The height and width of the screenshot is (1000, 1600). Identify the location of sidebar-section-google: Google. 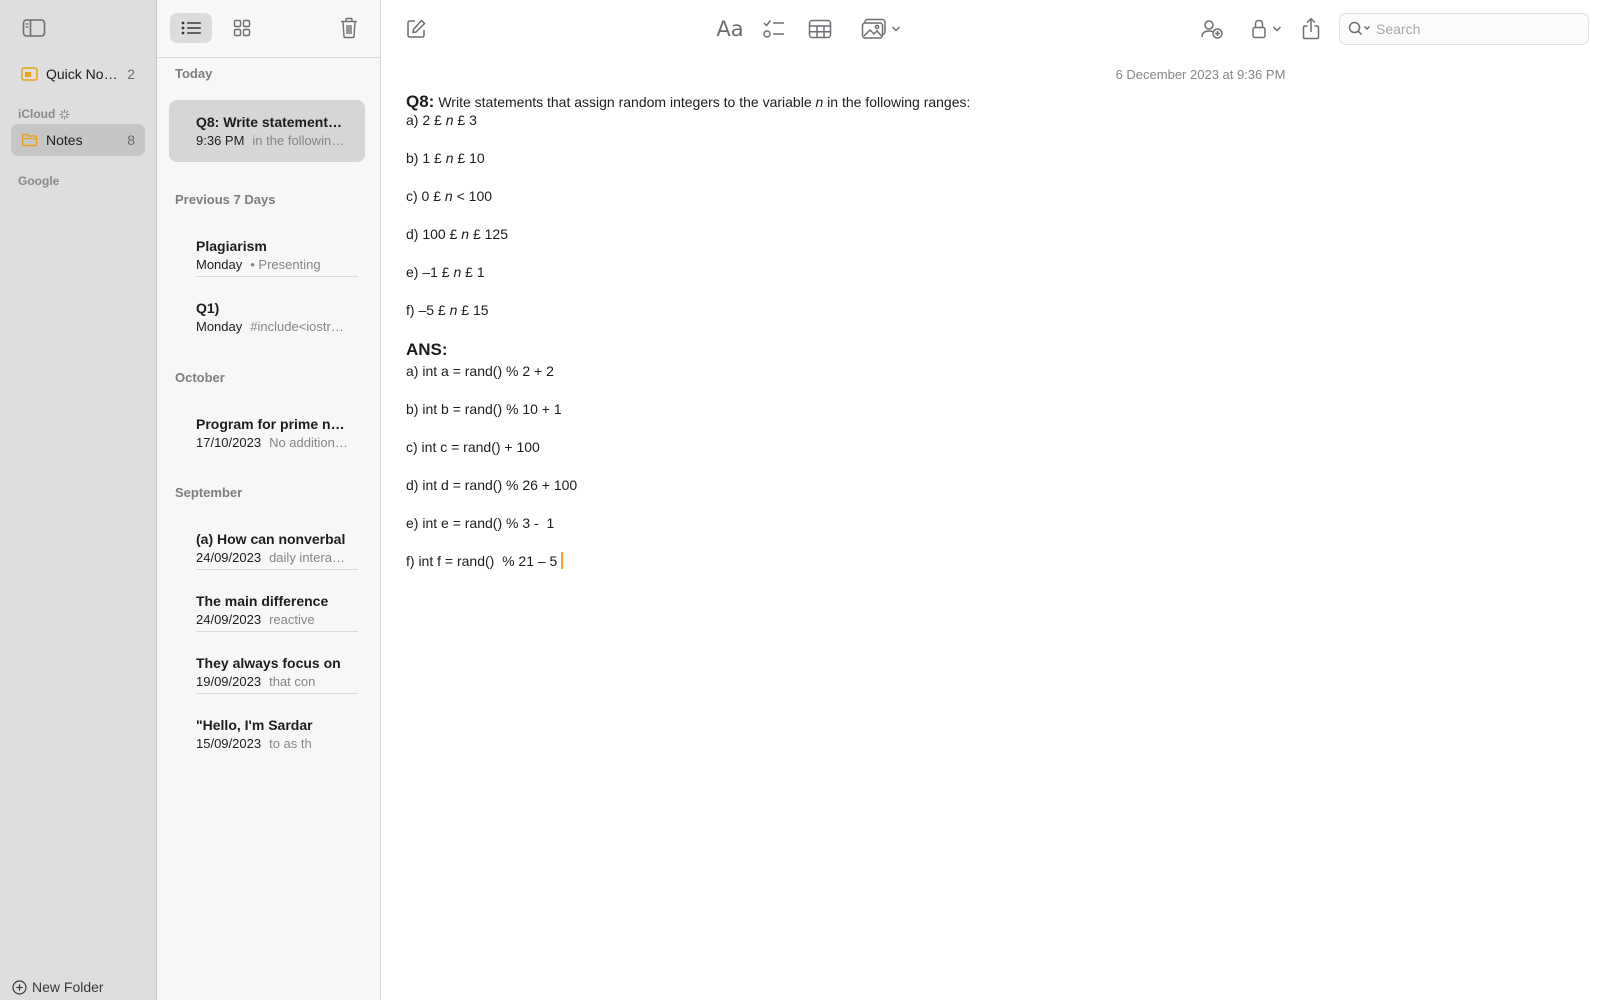
(38, 181).